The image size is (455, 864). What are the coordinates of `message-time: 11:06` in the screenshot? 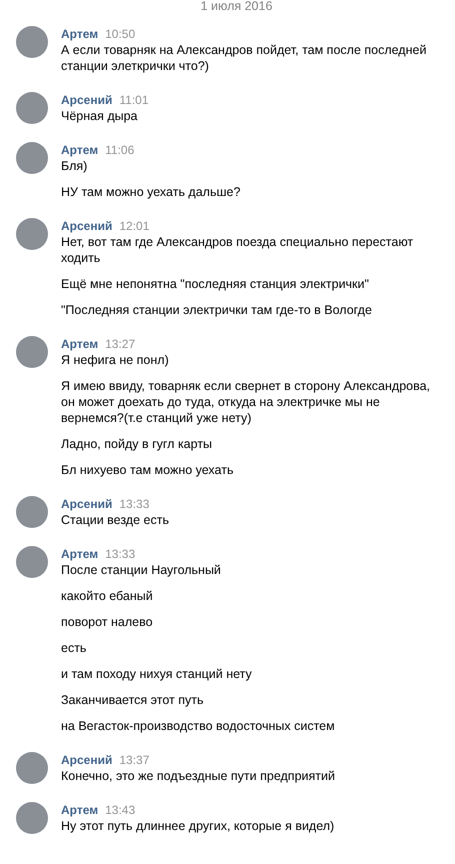 It's located at (119, 150).